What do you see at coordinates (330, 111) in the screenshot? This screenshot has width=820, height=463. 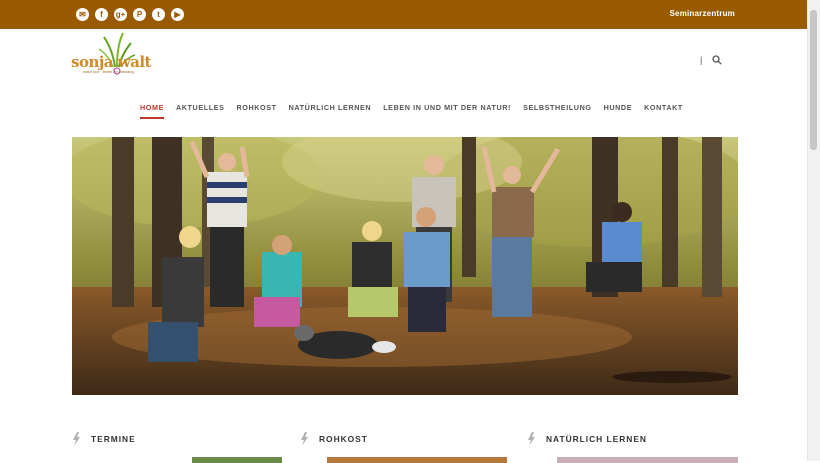 I see `nav-item-natuerlich-lernen: NATÜRLICH LERNEN` at bounding box center [330, 111].